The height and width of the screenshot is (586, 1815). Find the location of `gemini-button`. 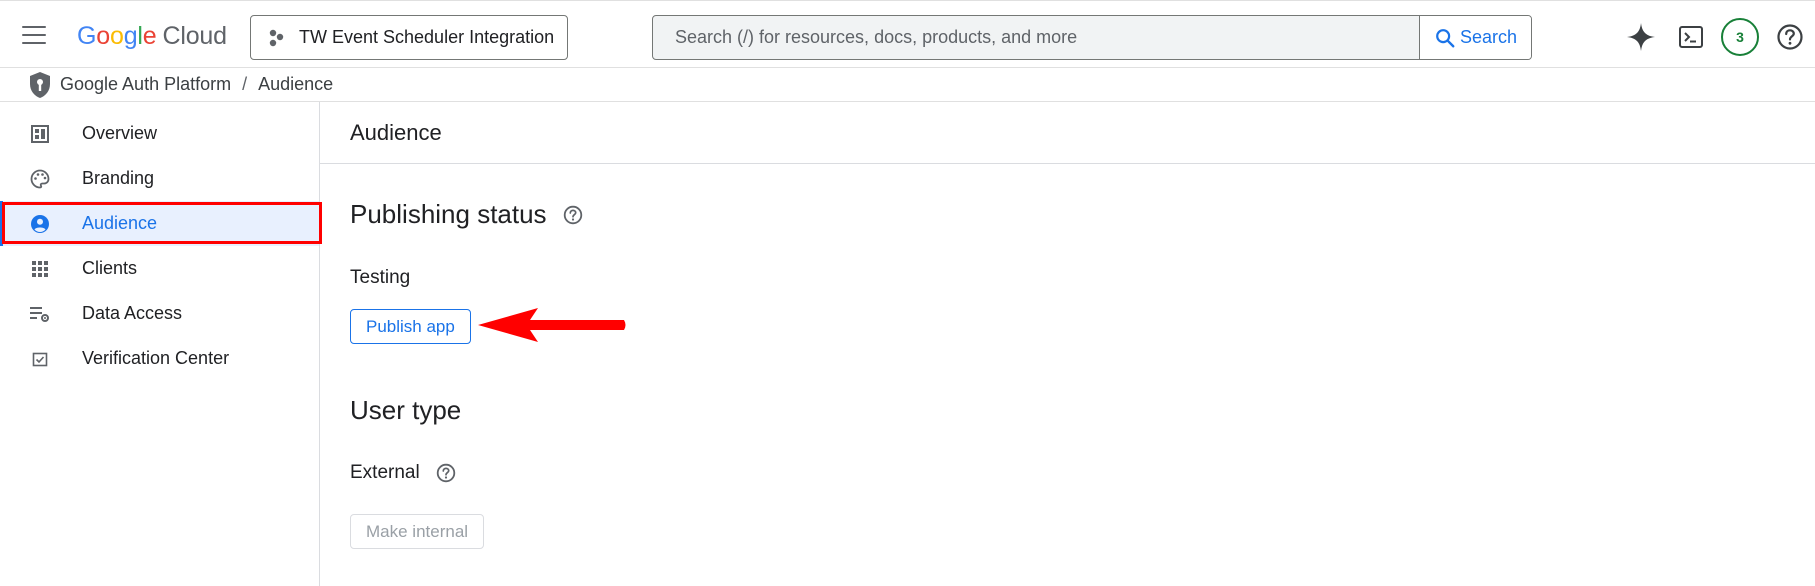

gemini-button is located at coordinates (1641, 37).